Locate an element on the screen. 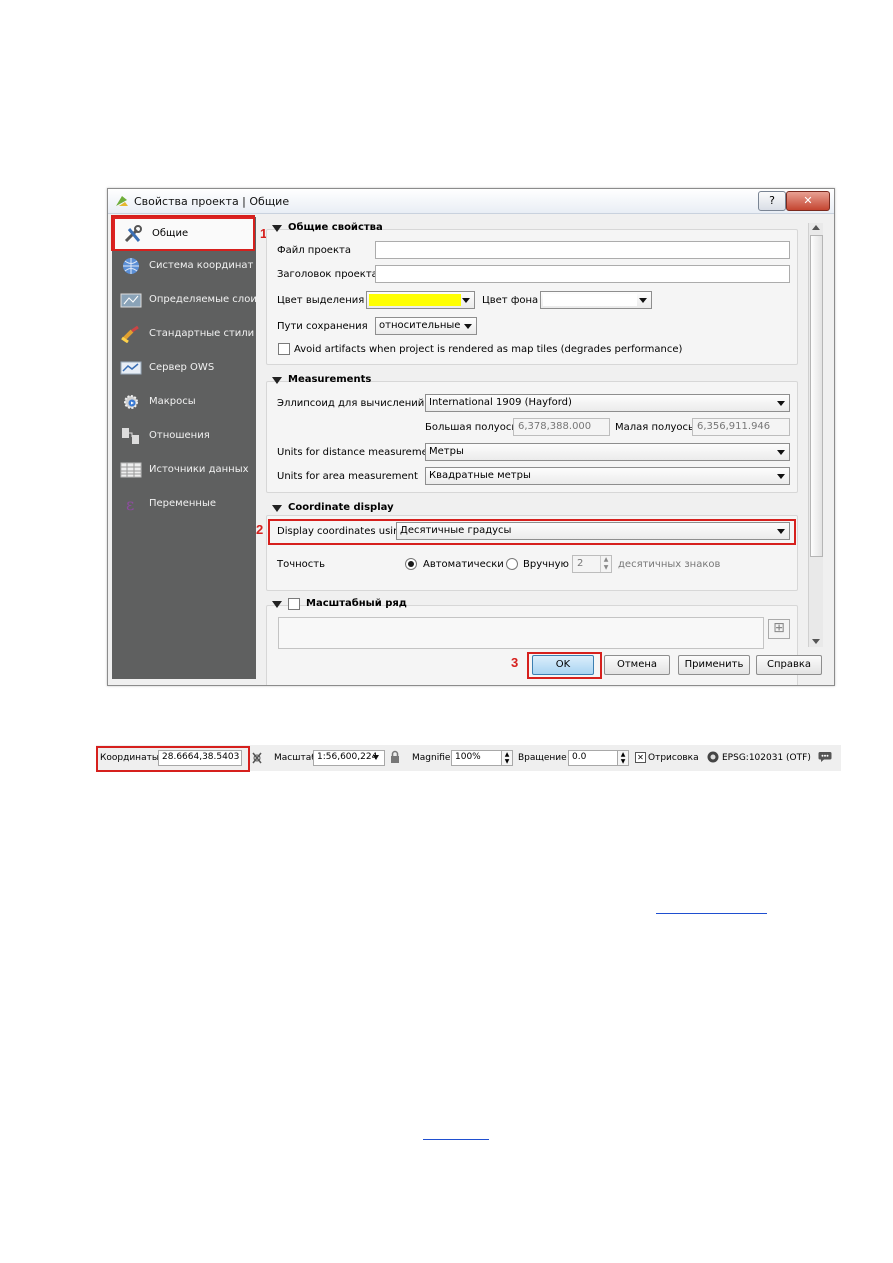 Image resolution: width=893 pixels, height=1263 pixels. distance-units-value: Метры is located at coordinates (446, 451).